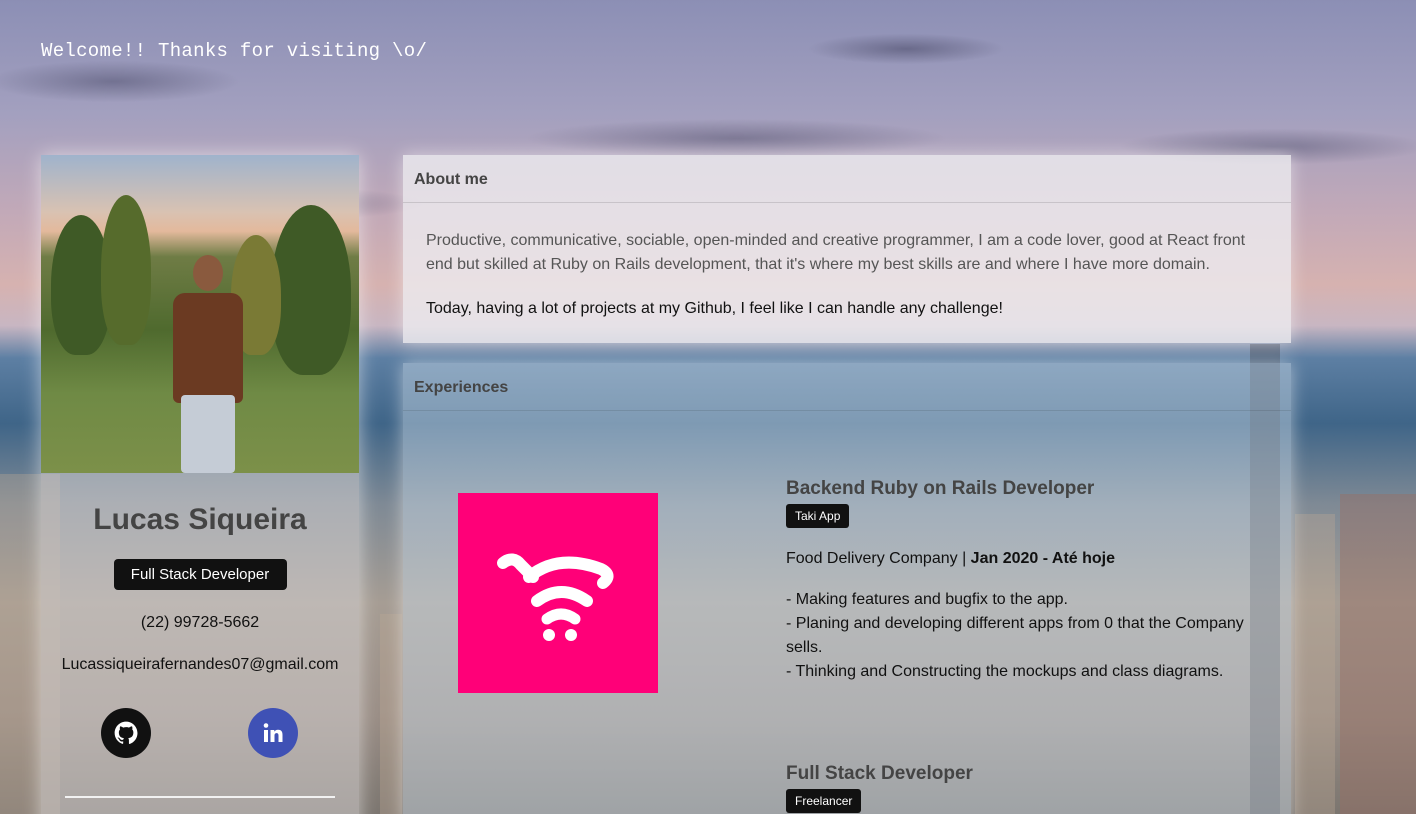 Image resolution: width=1416 pixels, height=814 pixels. I want to click on email-address: Lucassiqueirafernandes07@gmail.com, so click(200, 664).